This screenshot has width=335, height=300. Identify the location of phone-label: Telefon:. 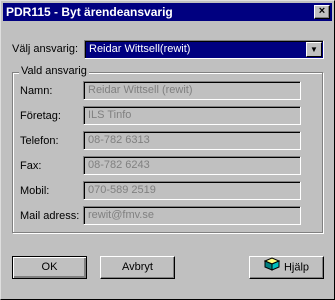
(39, 141).